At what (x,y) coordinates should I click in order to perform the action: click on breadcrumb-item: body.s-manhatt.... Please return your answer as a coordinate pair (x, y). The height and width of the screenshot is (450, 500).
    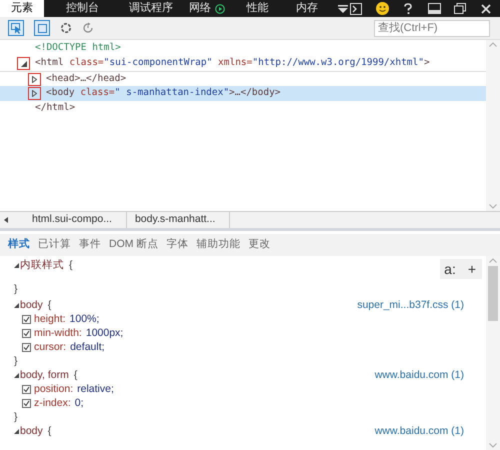
    Looking at the image, I should click on (182, 220).